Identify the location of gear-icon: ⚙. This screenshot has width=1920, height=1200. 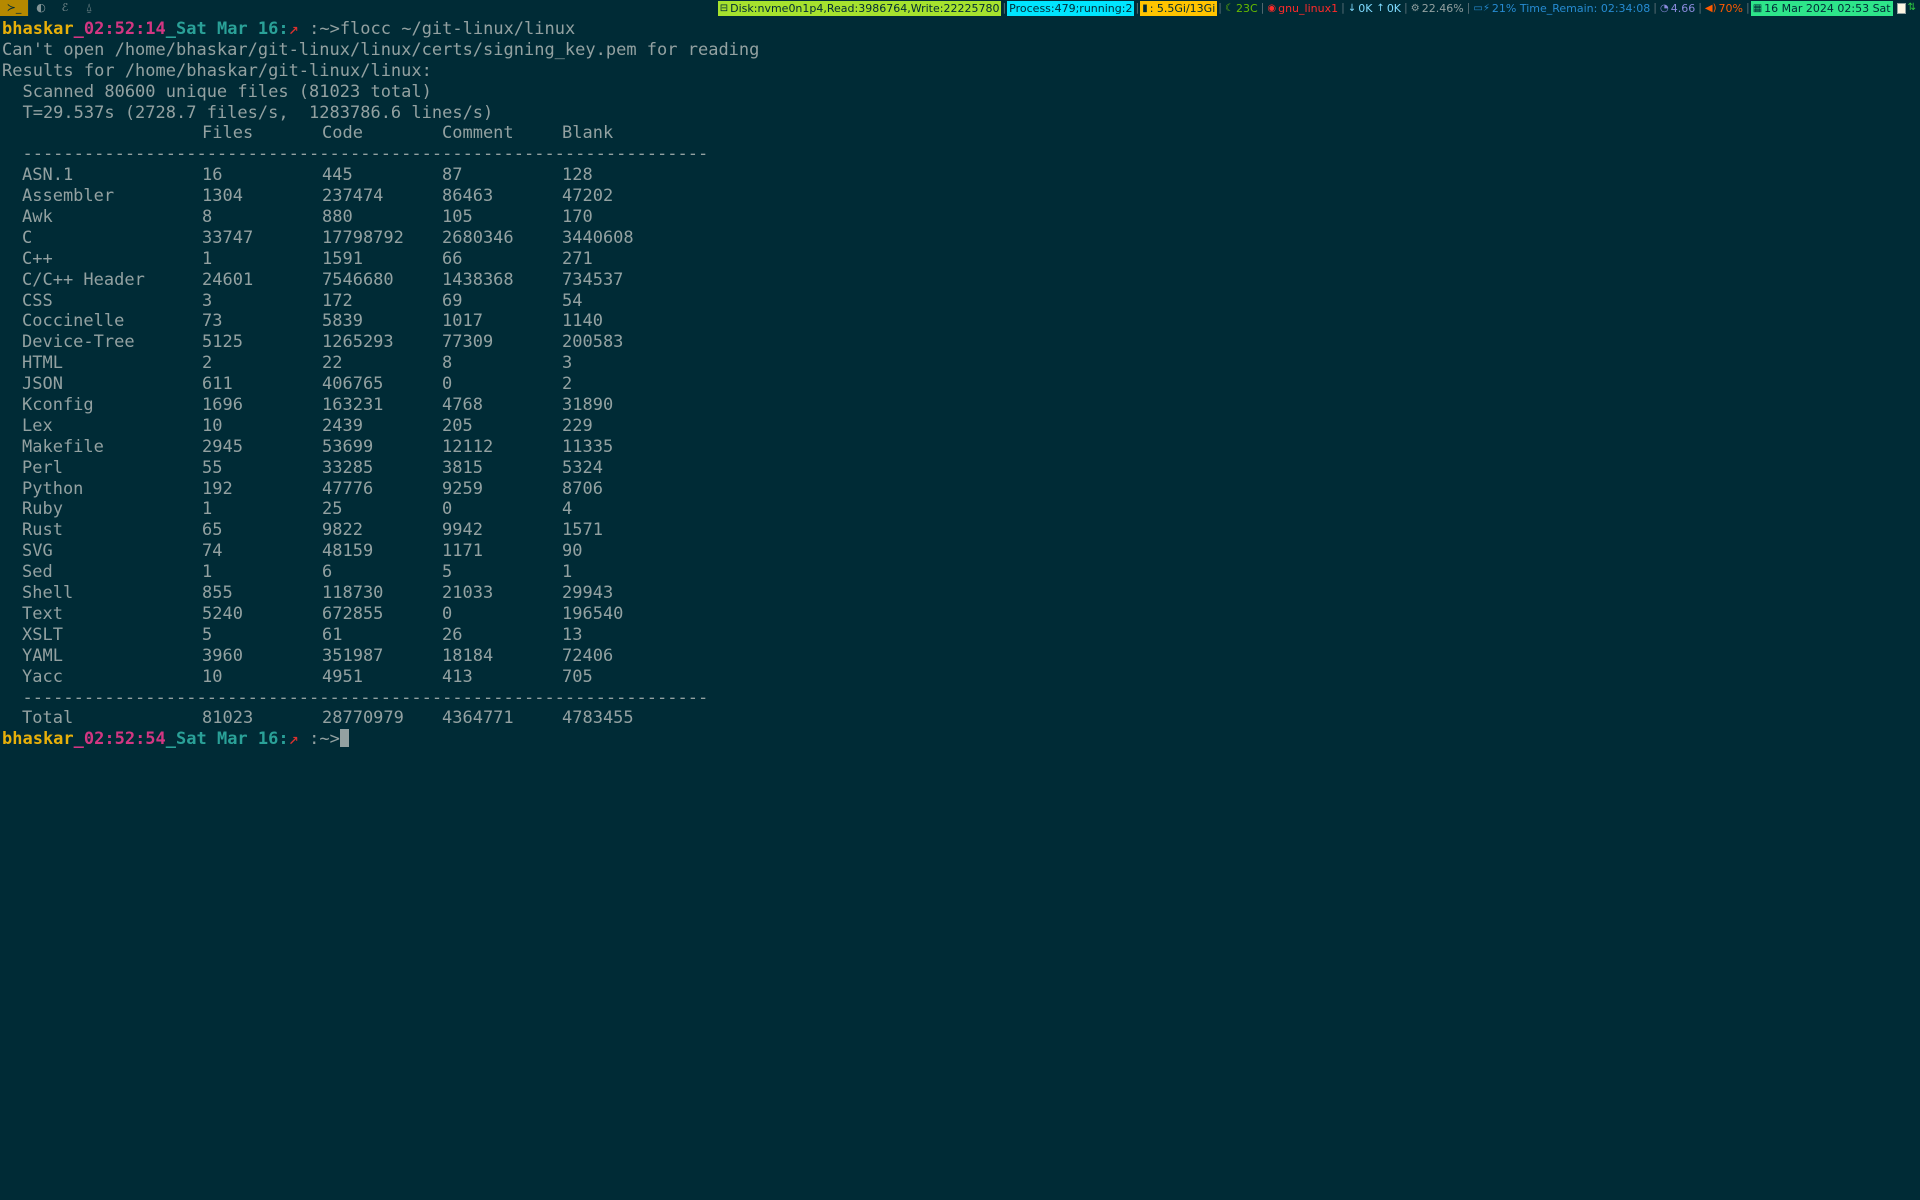
(1415, 8).